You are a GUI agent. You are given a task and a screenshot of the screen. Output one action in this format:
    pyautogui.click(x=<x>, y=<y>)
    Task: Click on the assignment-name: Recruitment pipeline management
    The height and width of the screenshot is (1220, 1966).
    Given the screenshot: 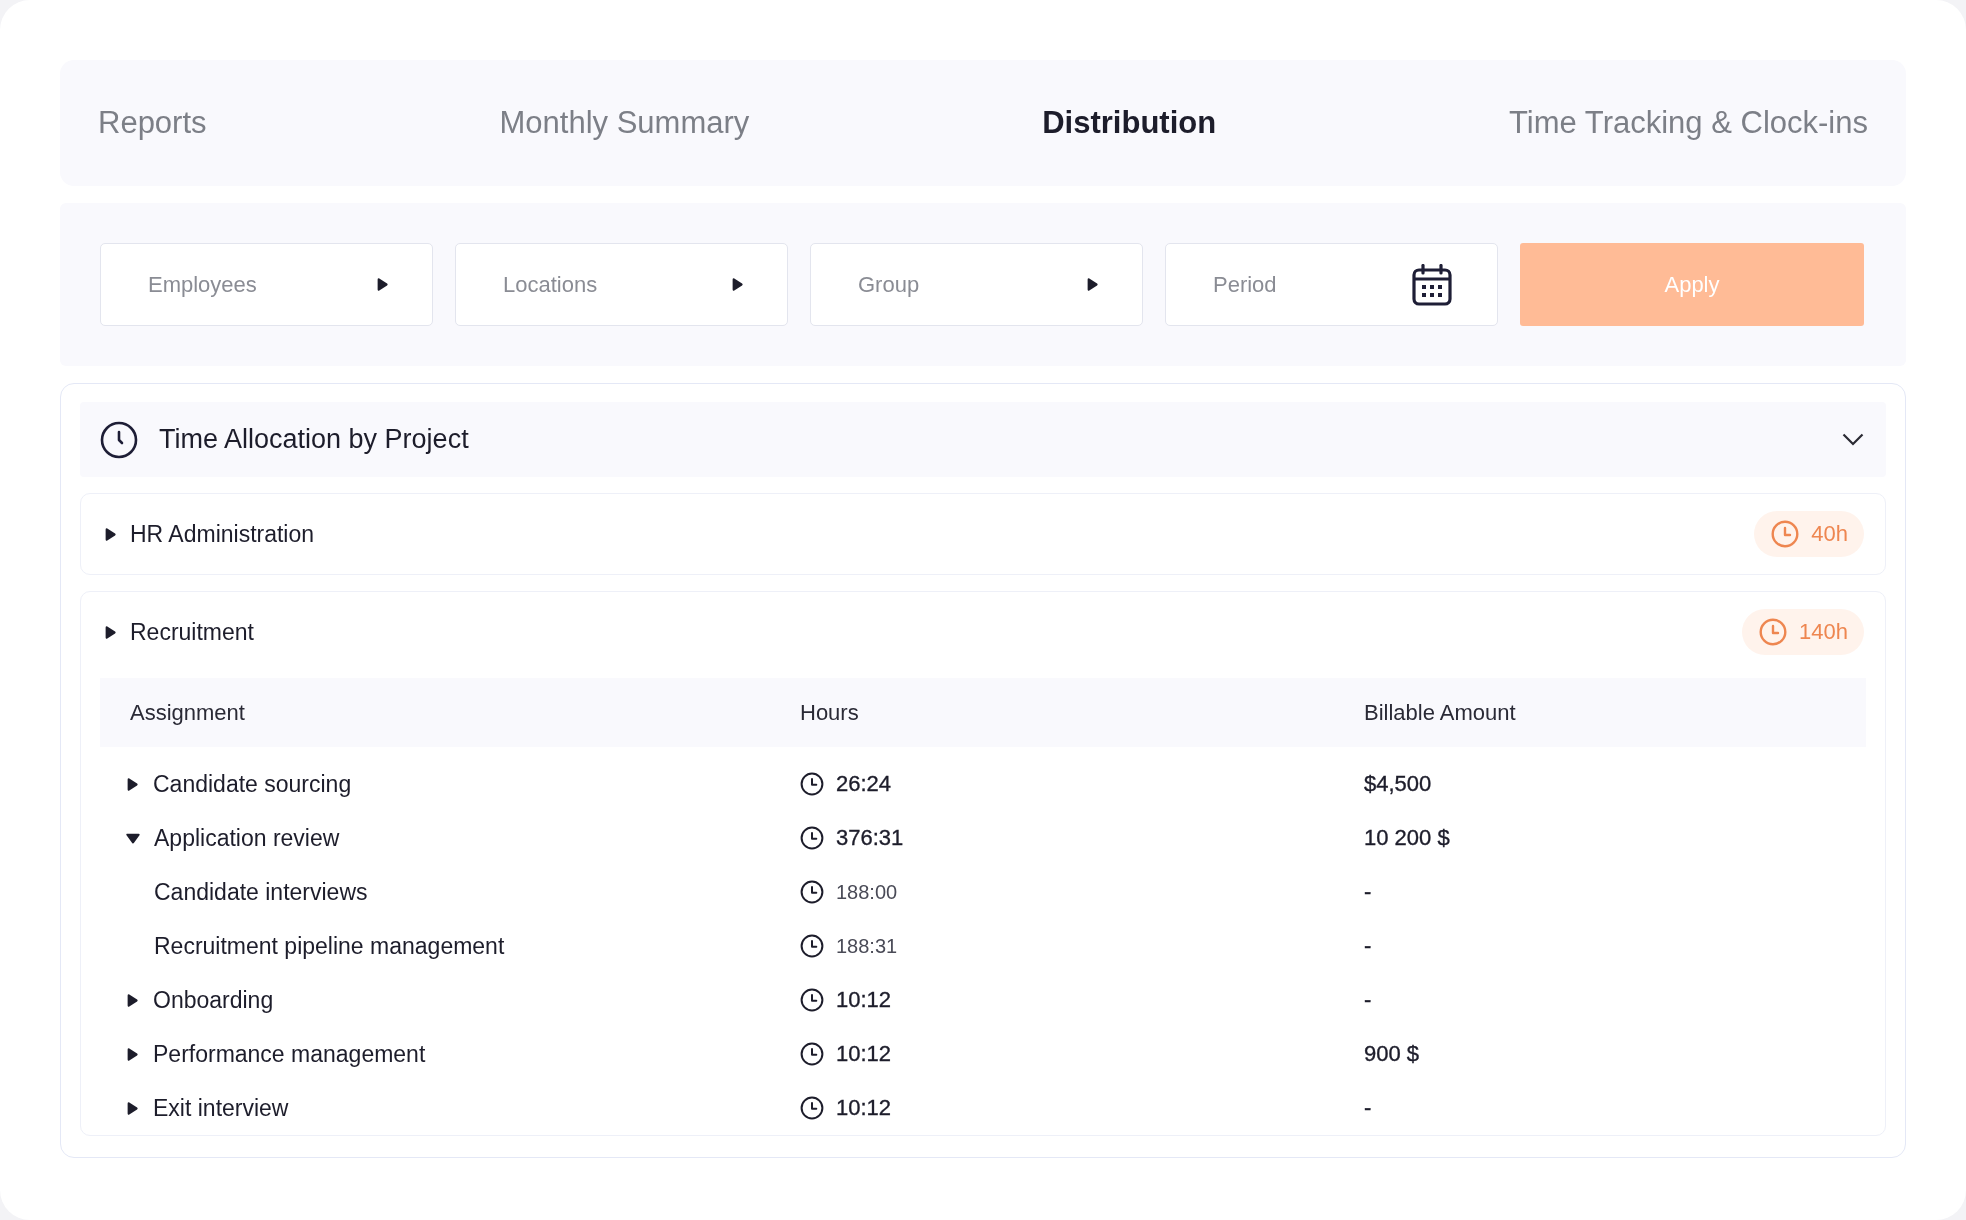 What is the action you would take?
    pyautogui.click(x=329, y=946)
    